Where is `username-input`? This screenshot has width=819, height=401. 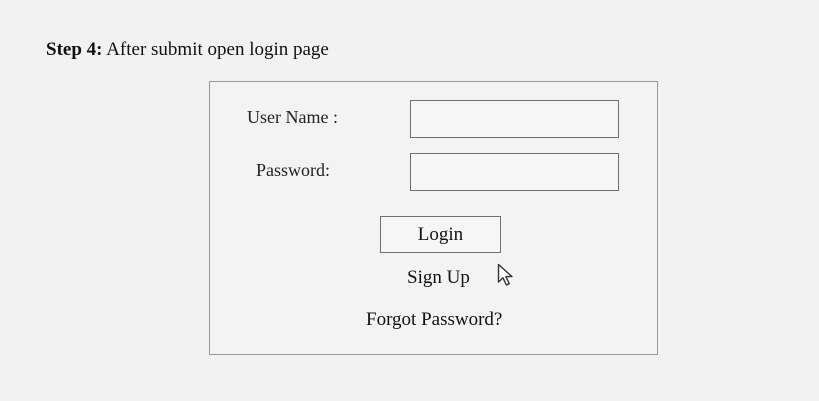 username-input is located at coordinates (514, 119).